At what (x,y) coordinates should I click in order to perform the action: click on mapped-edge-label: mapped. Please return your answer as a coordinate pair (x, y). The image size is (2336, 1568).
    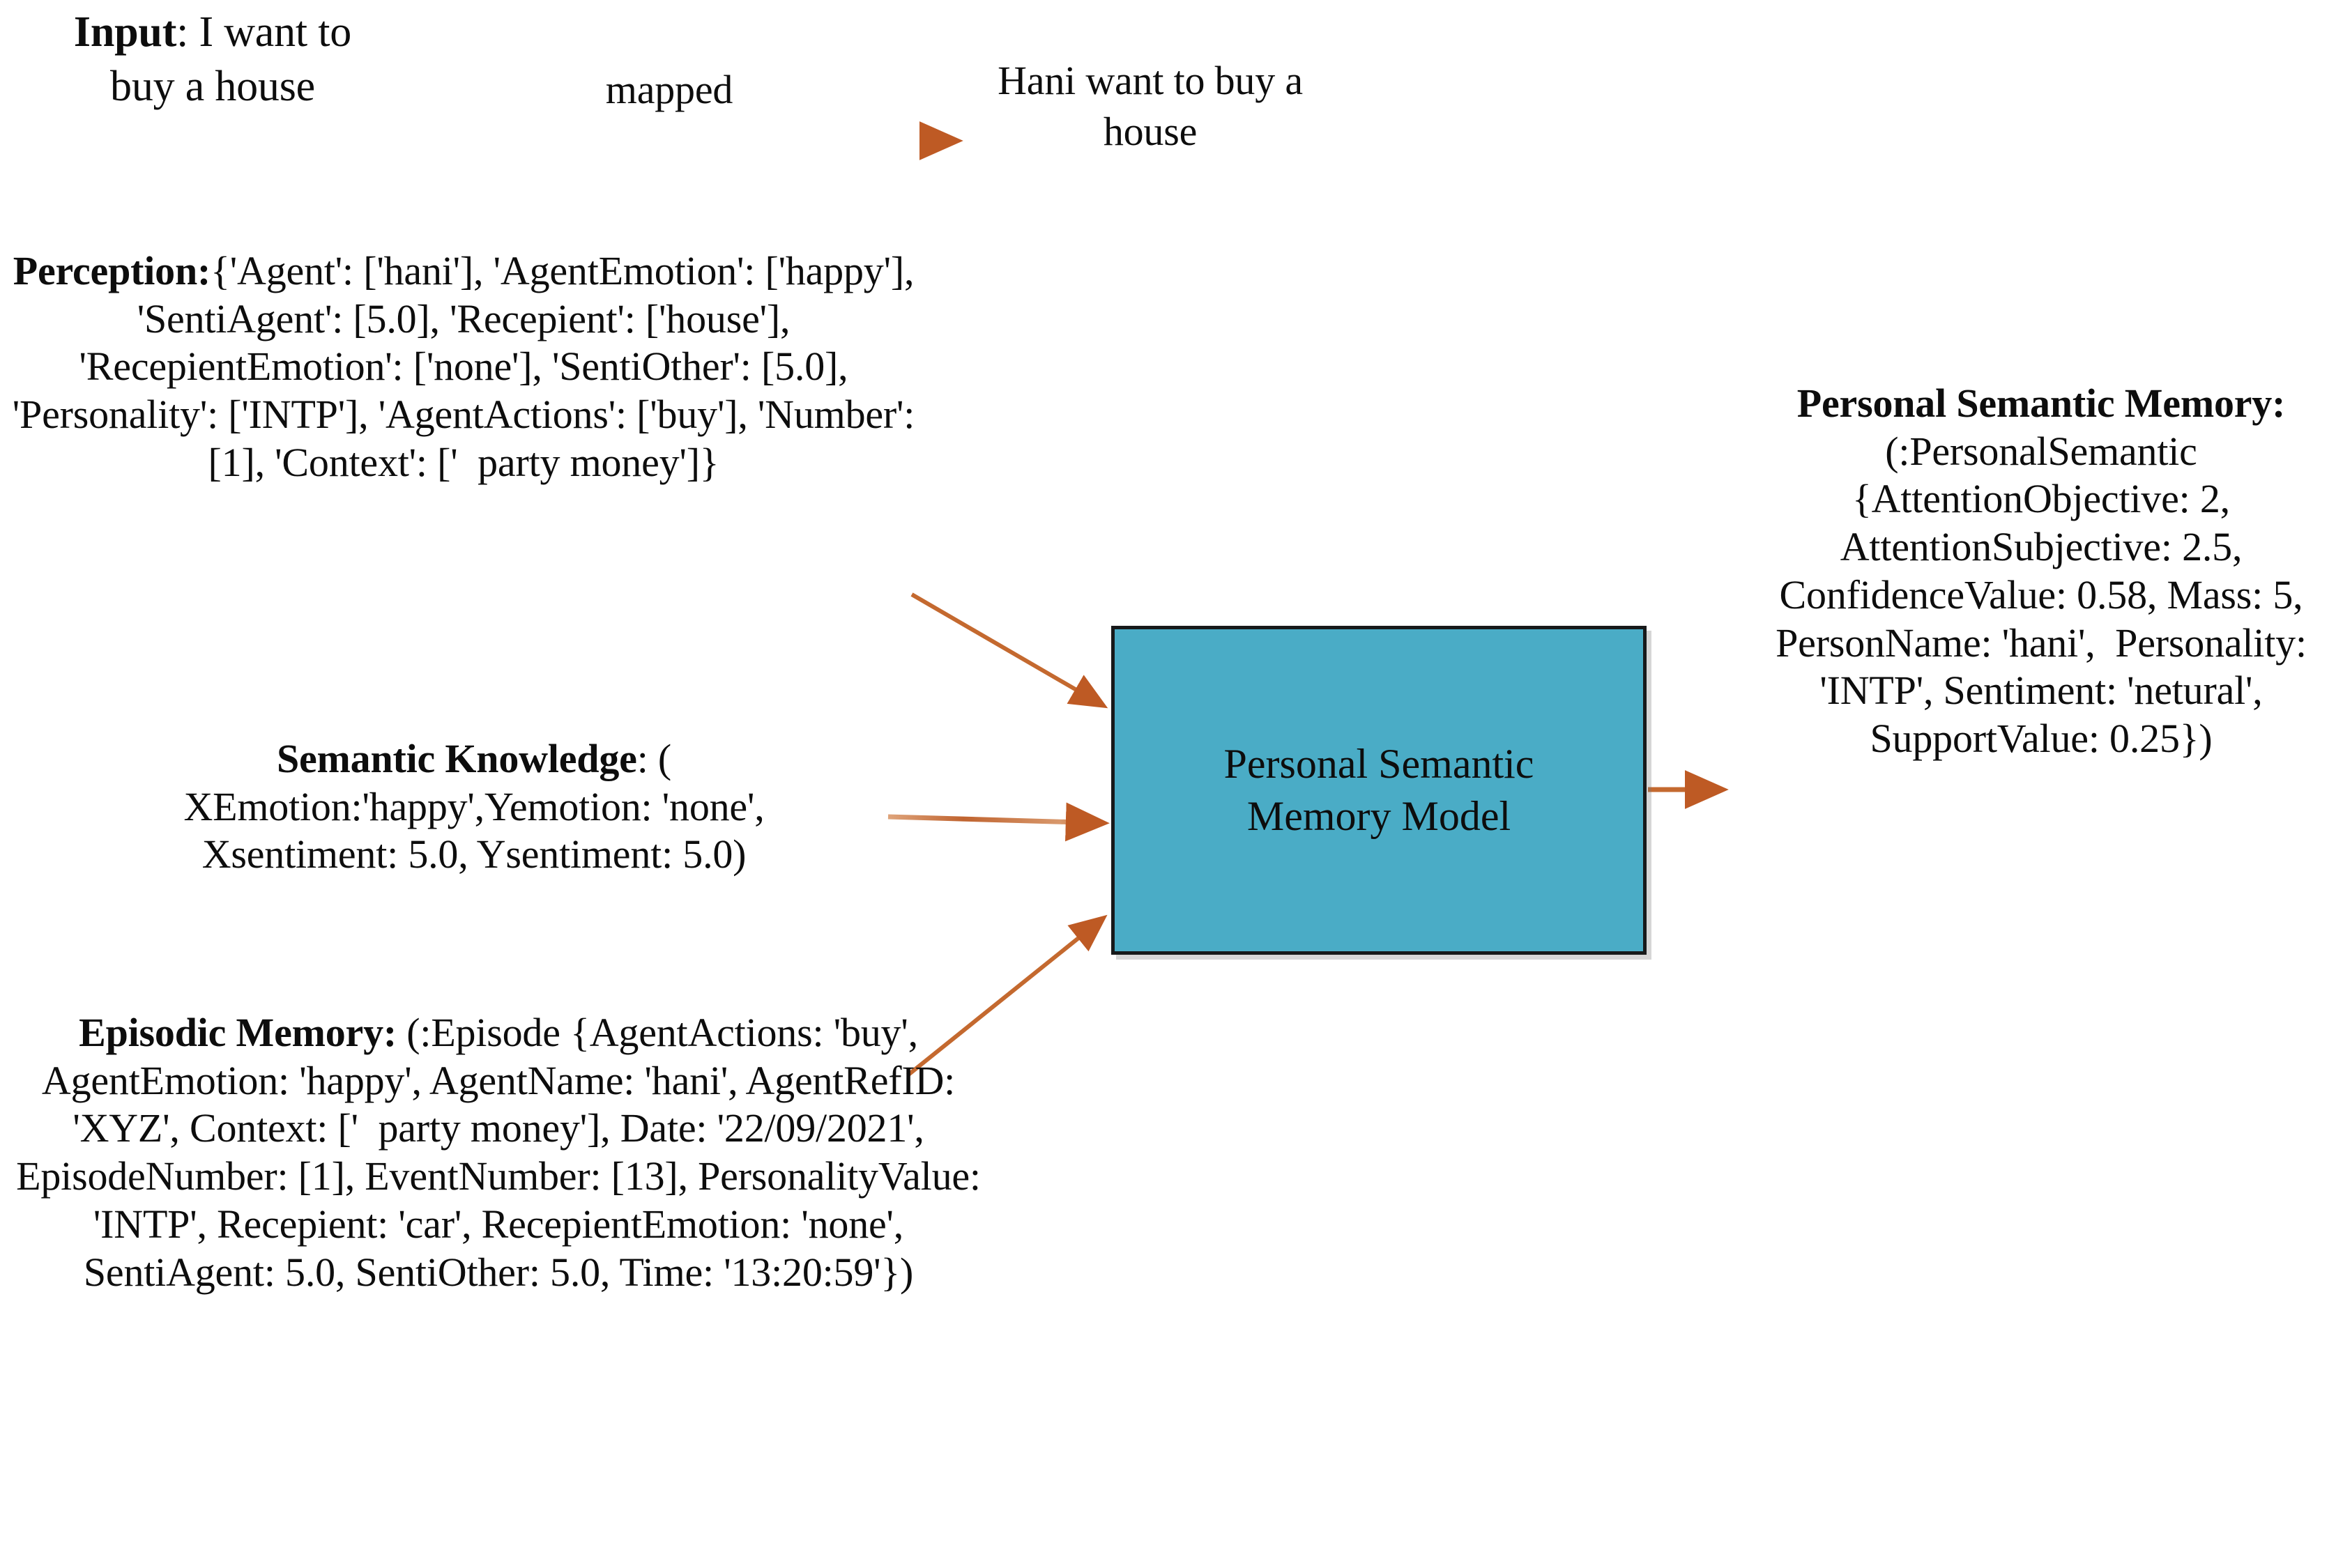
    Looking at the image, I should click on (669, 89).